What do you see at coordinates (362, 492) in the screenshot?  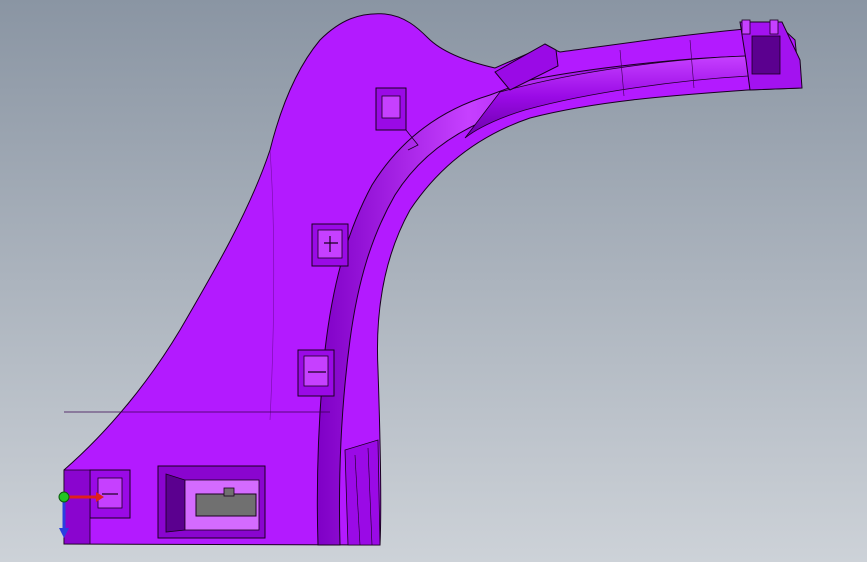 I see `bottom-ribs` at bounding box center [362, 492].